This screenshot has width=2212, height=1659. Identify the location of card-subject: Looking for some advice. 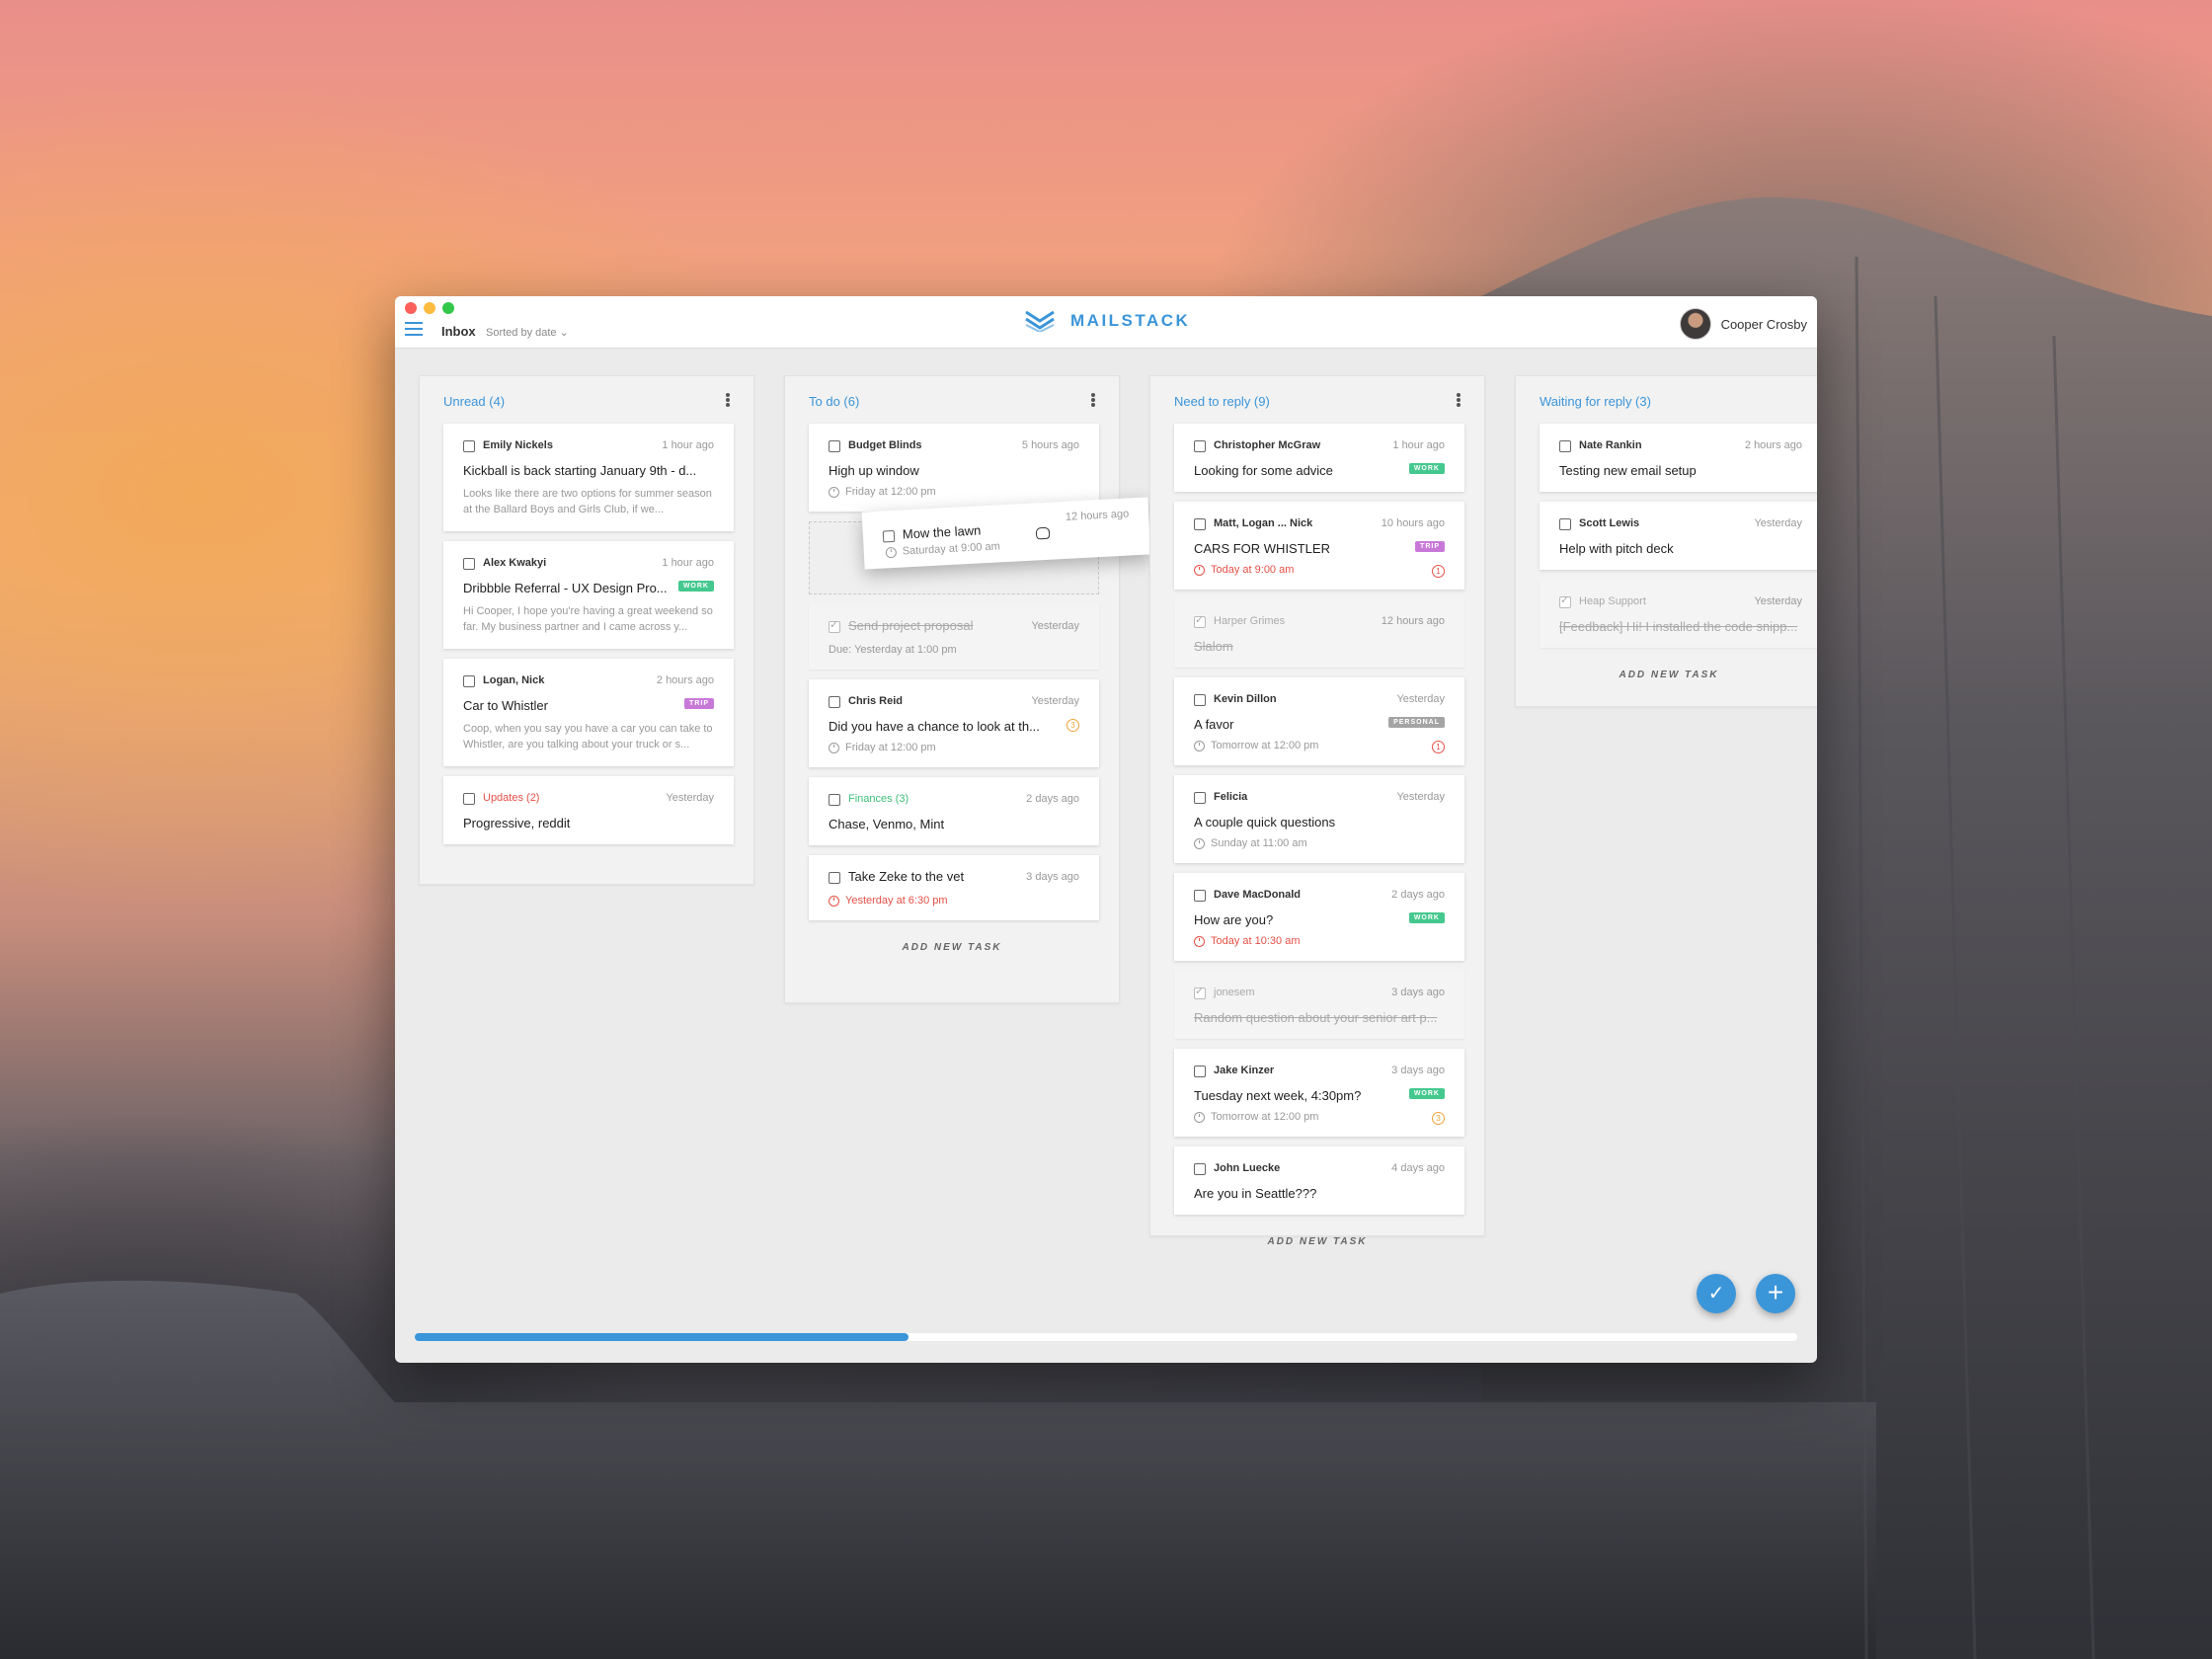
(1263, 471).